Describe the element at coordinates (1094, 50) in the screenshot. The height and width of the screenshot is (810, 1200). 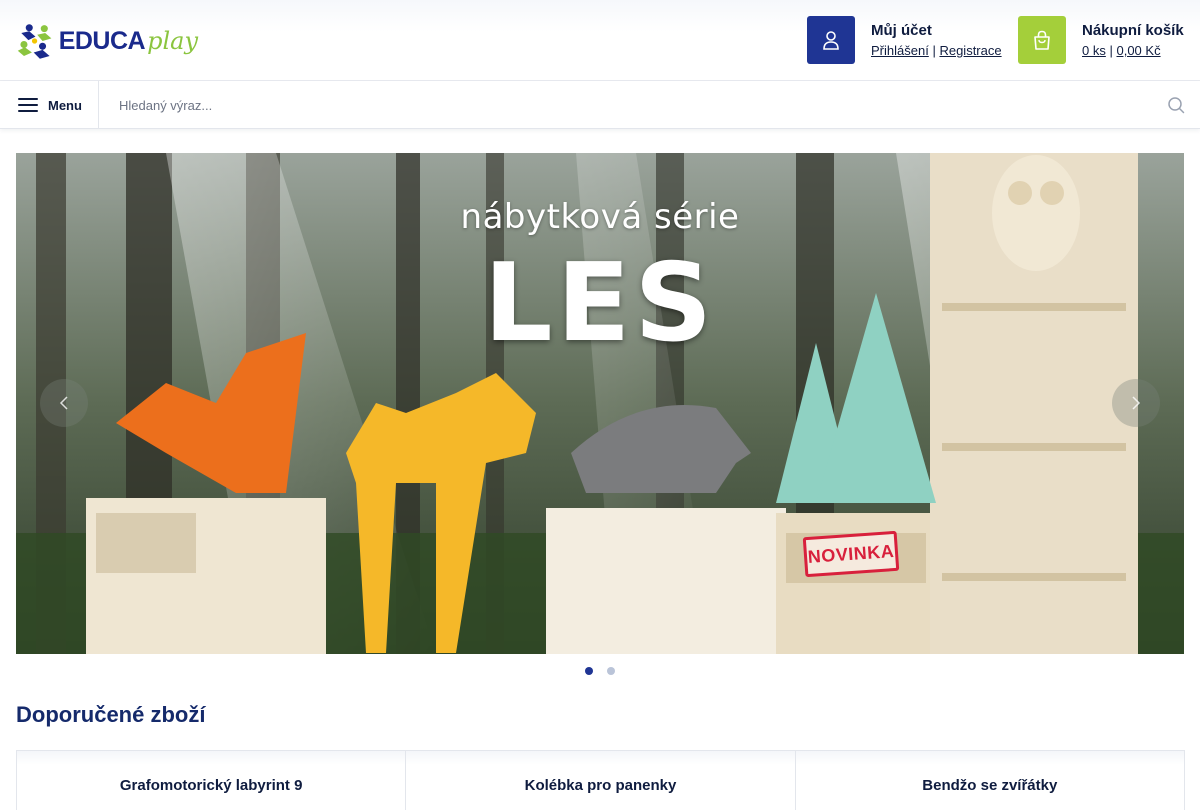
I see `cart-count-link: 0 ks` at that location.